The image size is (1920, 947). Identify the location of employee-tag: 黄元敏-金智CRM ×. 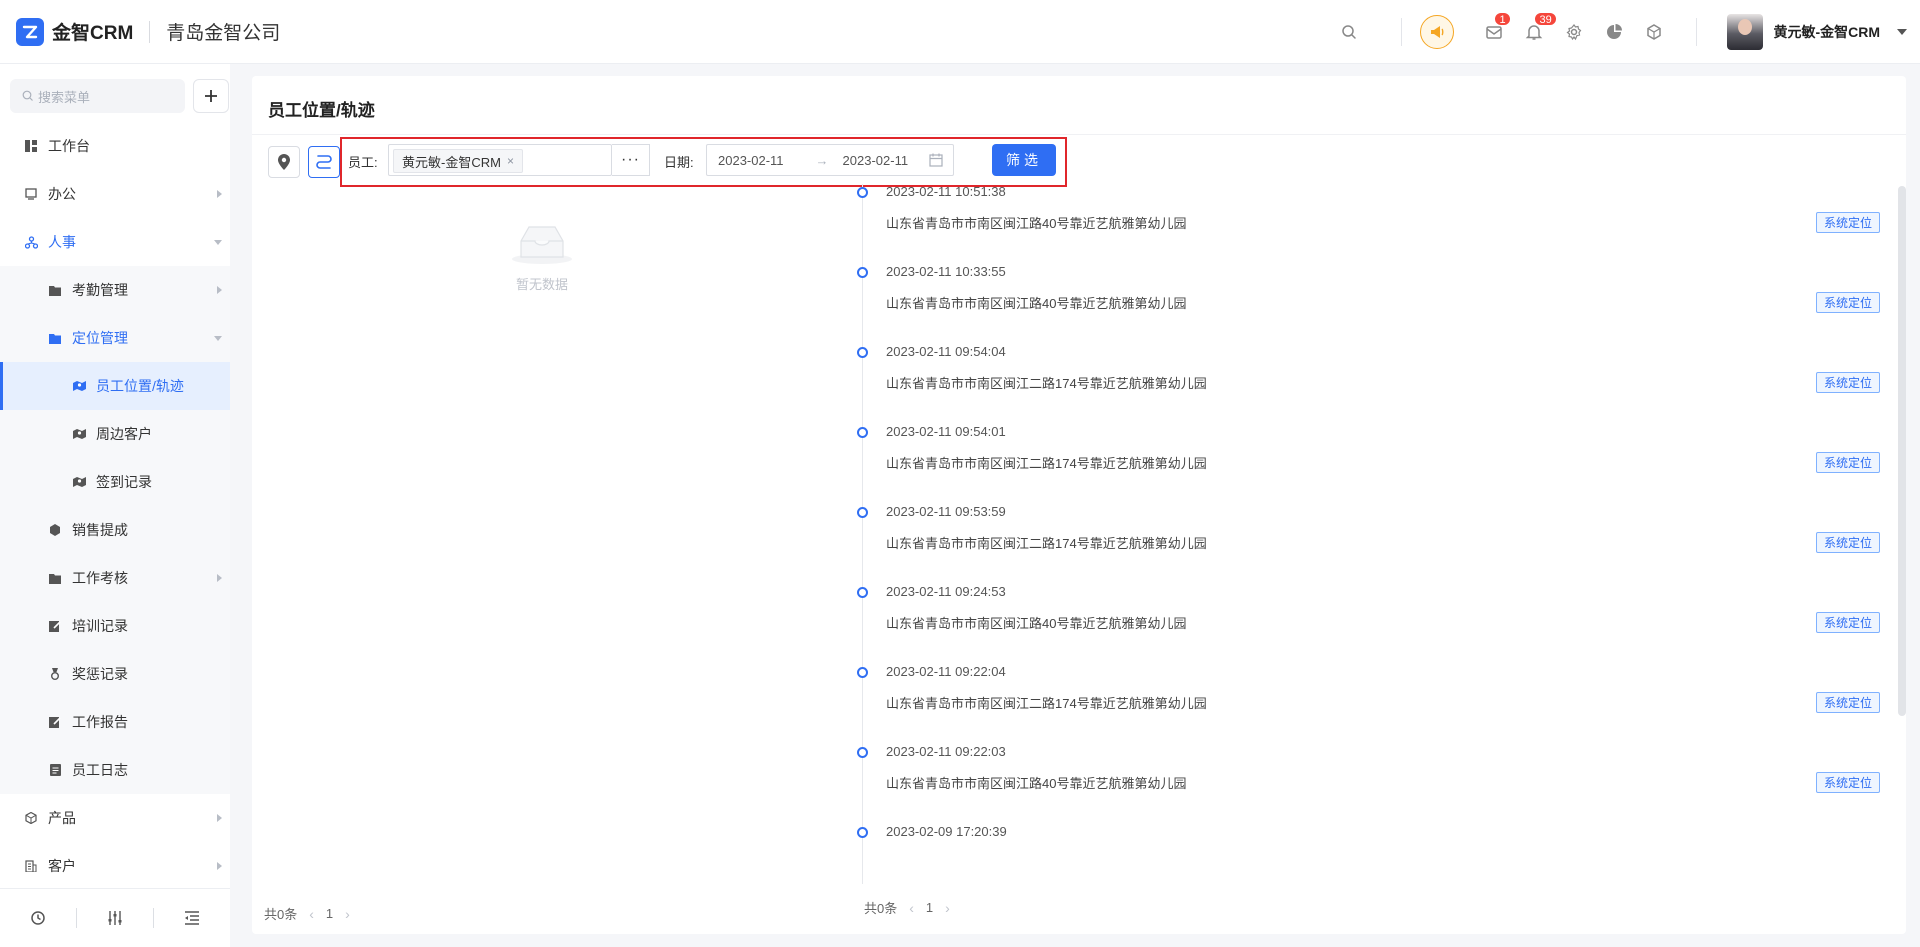
(458, 161).